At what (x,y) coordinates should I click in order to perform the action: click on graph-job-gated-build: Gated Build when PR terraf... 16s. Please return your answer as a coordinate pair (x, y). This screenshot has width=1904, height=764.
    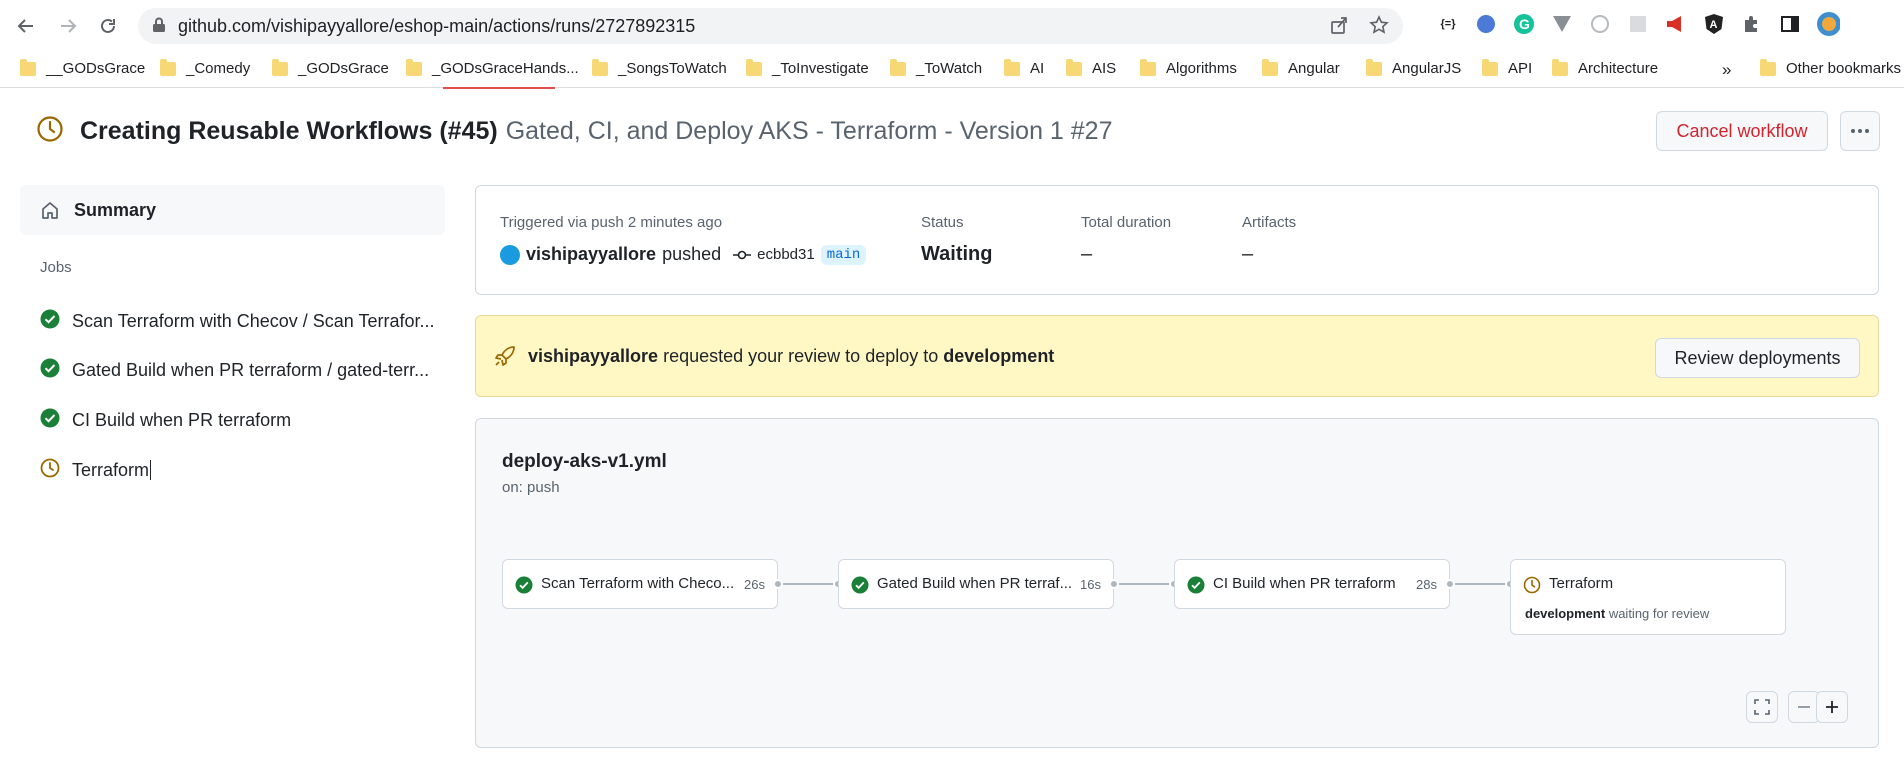
    Looking at the image, I should click on (976, 584).